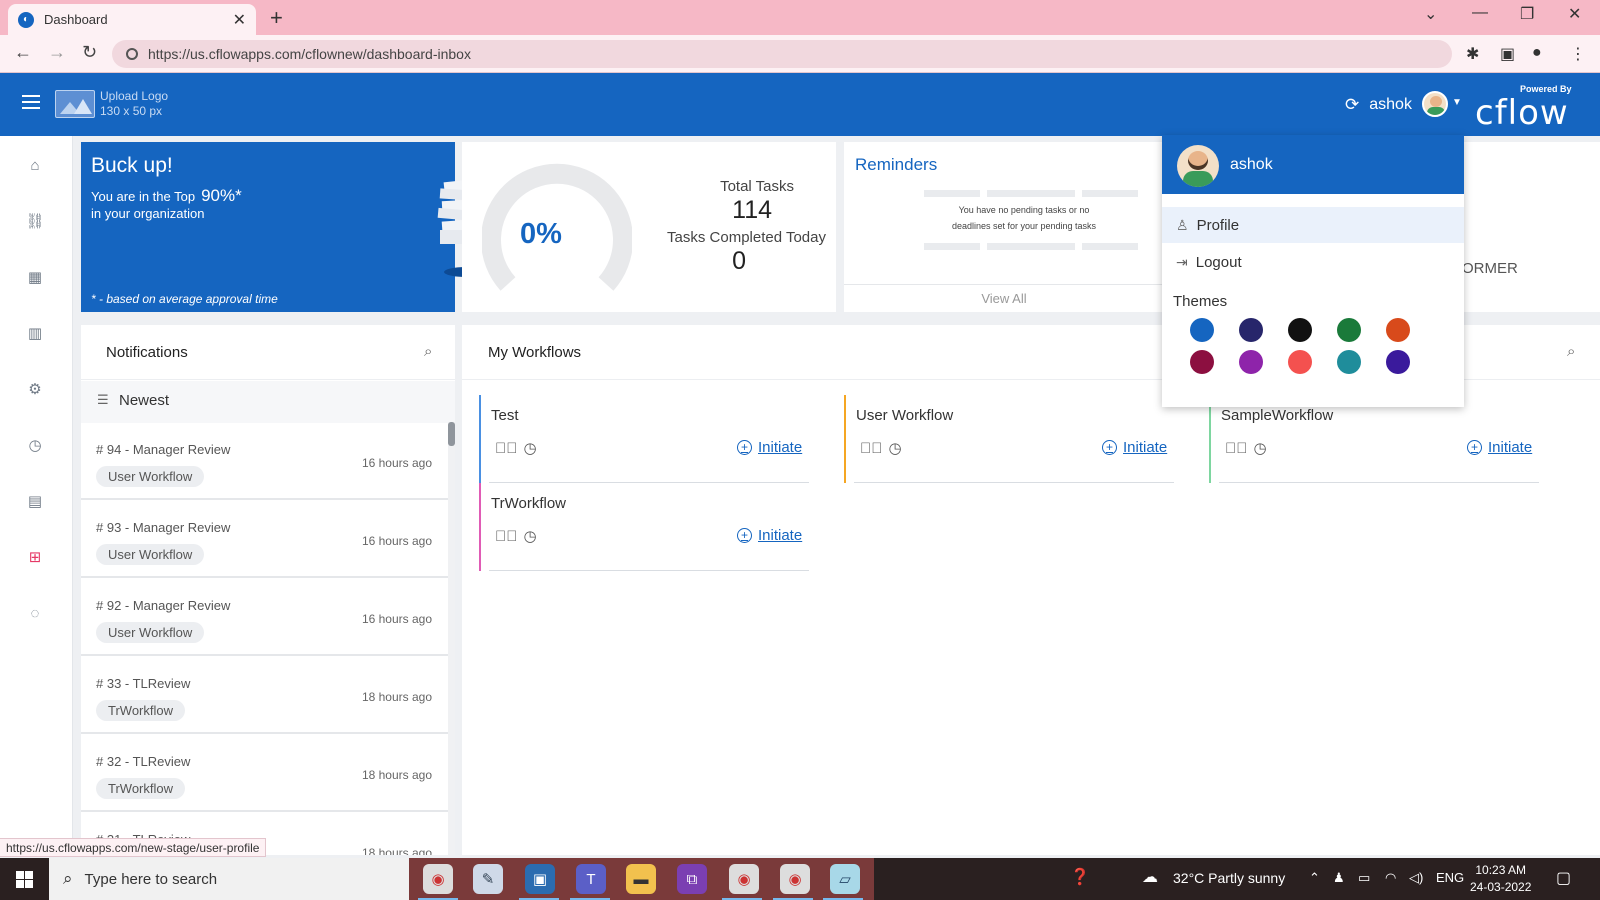  Describe the element at coordinates (89, 52) in the screenshot. I see `reload-button: ↻` at that location.